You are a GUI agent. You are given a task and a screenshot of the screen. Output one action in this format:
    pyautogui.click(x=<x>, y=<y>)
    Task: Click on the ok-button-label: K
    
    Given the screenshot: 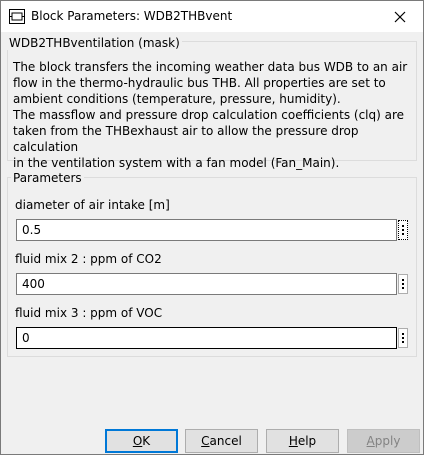 What is the action you would take?
    pyautogui.click(x=146, y=441)
    